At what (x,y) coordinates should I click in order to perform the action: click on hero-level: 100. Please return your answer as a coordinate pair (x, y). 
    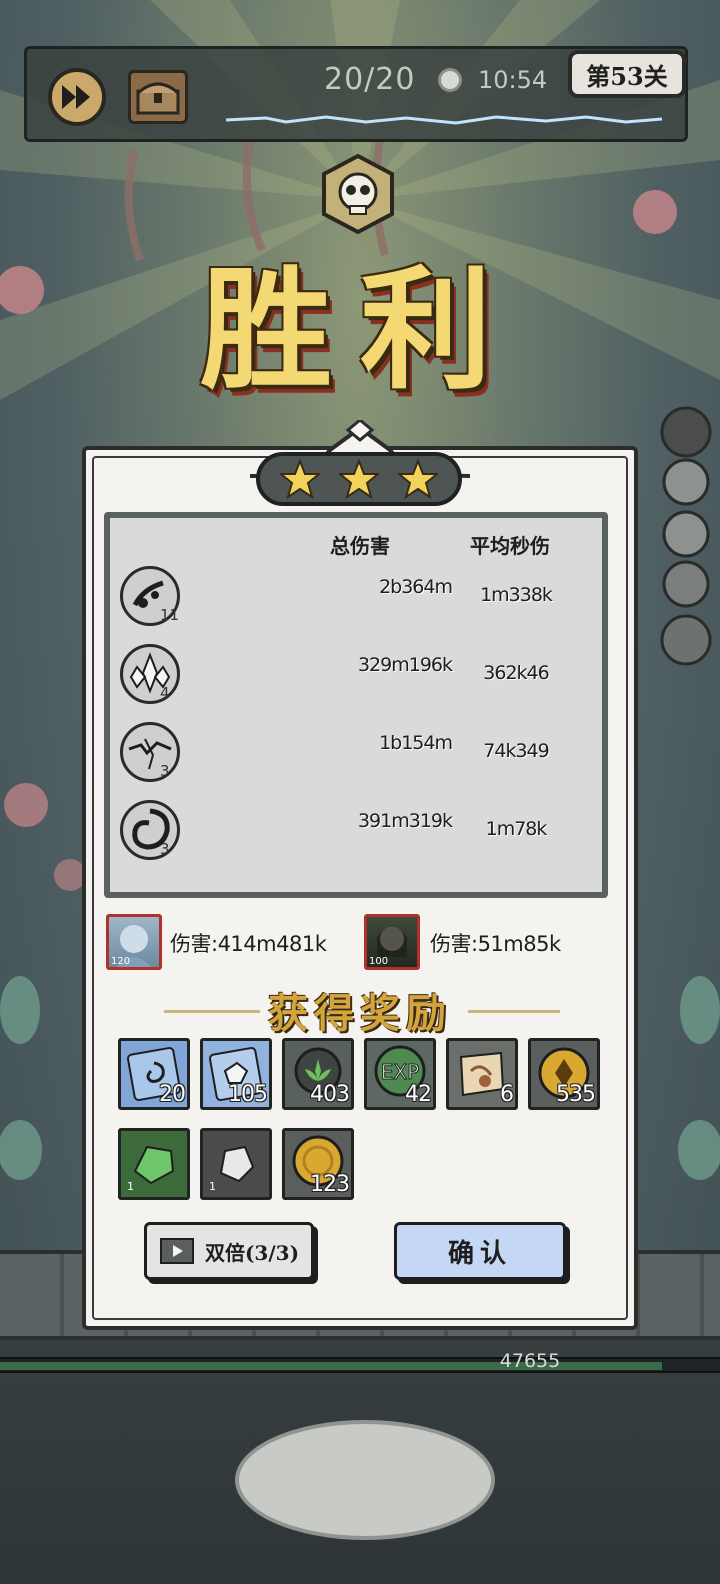
    Looking at the image, I should click on (379, 961).